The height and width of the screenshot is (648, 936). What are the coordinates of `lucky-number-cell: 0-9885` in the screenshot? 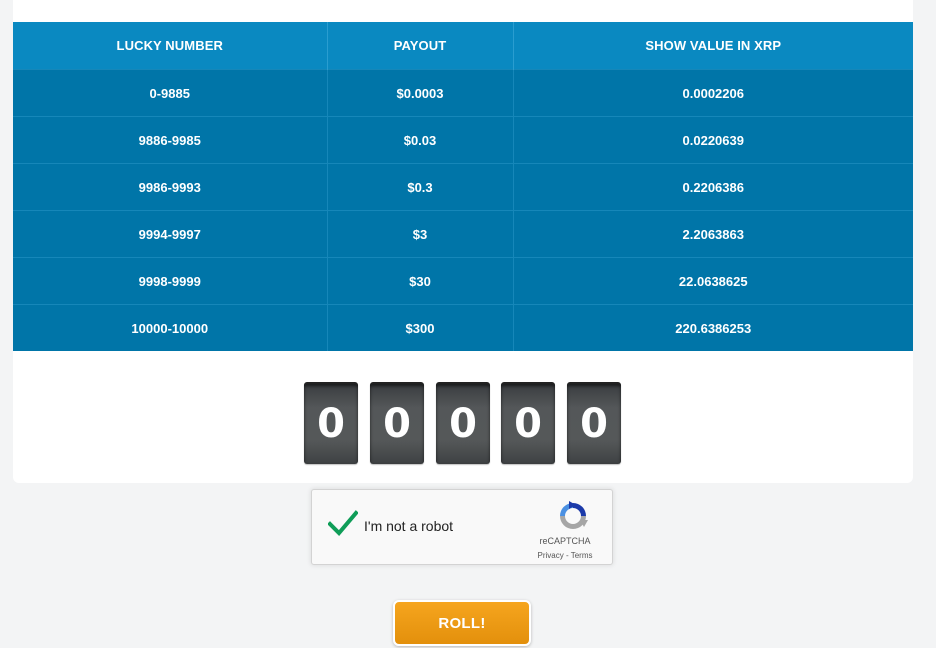 It's located at (170, 93).